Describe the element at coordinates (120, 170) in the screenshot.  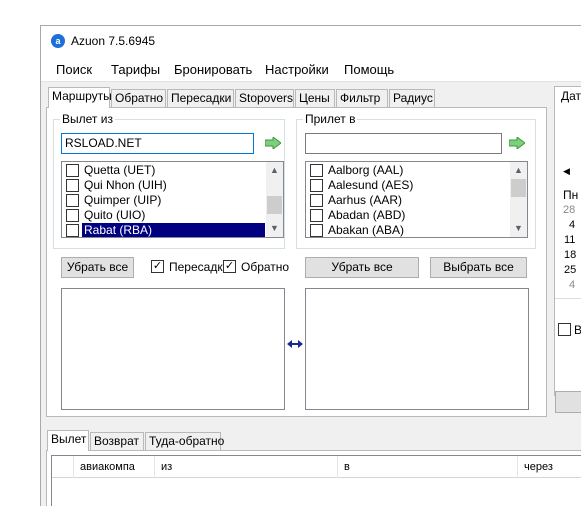
I see `list-item-label: Quetta (UET)` at that location.